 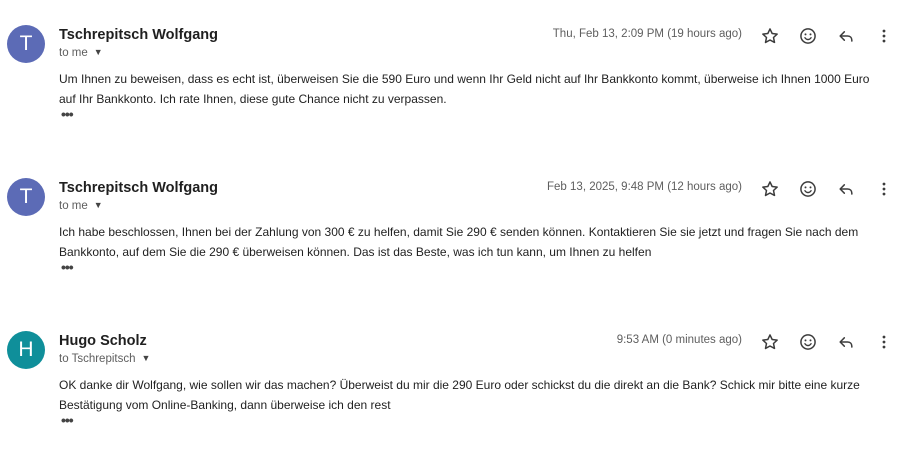 What do you see at coordinates (97, 359) in the screenshot?
I see `recipient-text: to Tschrepitsch` at bounding box center [97, 359].